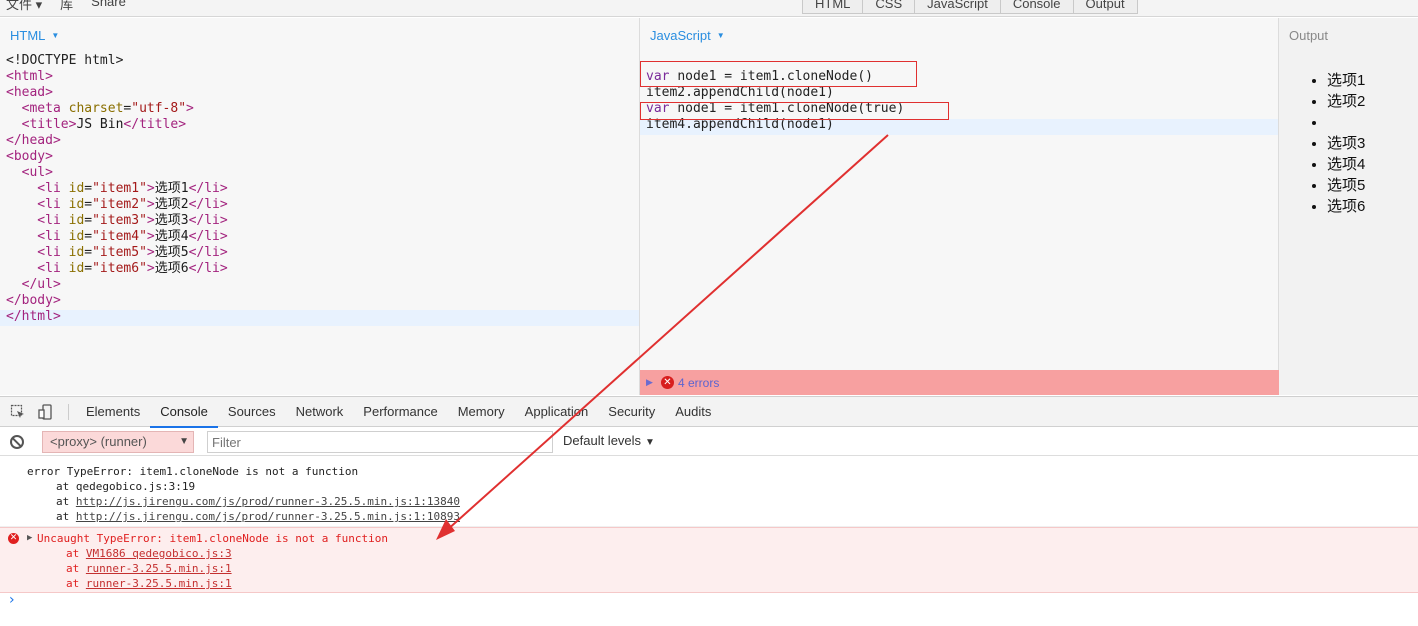 Image resolution: width=1418 pixels, height=626 pixels. What do you see at coordinates (722, 486) in the screenshot?
I see `console-line: at qedegobico.js:3:19` at bounding box center [722, 486].